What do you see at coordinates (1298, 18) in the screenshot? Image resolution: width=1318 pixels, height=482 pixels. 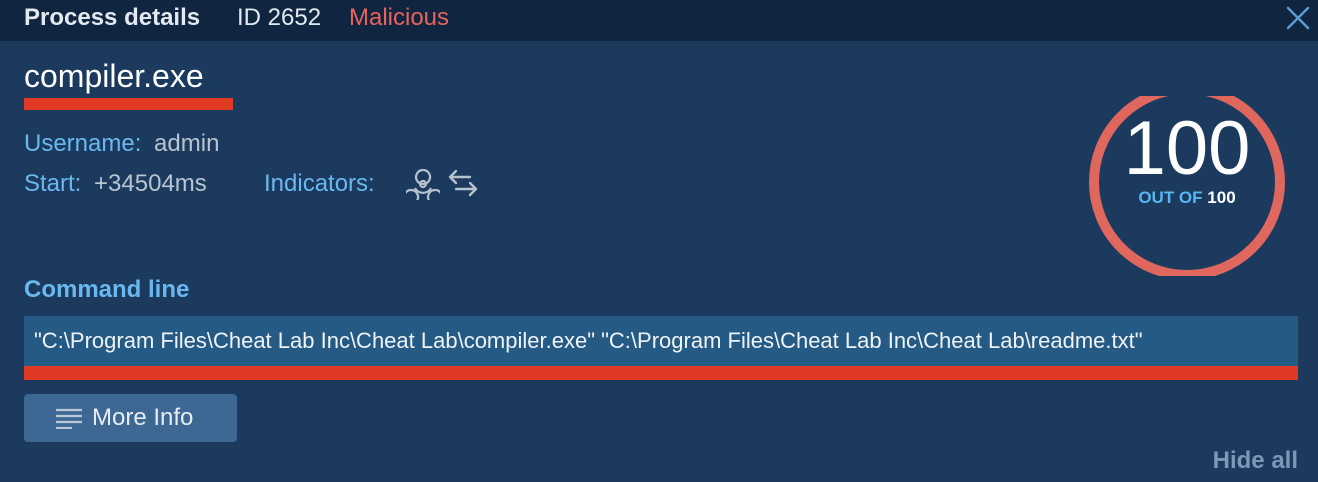 I see `close-icon` at bounding box center [1298, 18].